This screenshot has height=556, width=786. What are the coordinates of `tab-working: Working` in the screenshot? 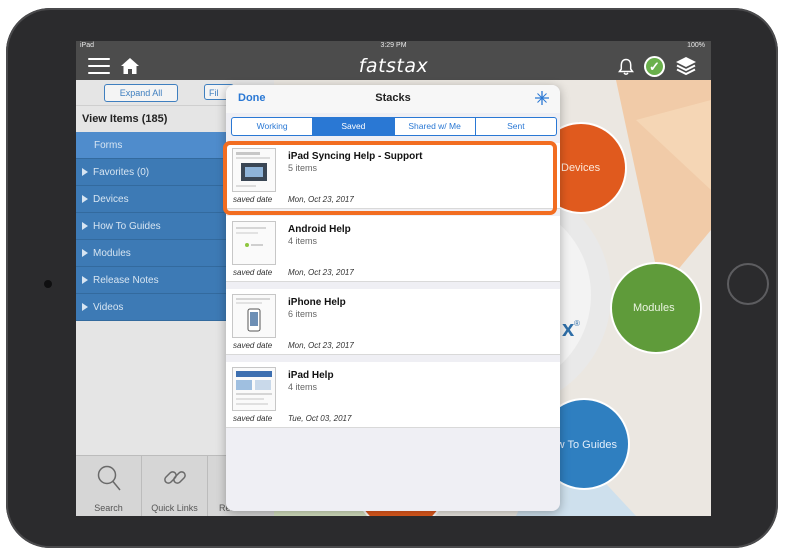 It's located at (273, 126).